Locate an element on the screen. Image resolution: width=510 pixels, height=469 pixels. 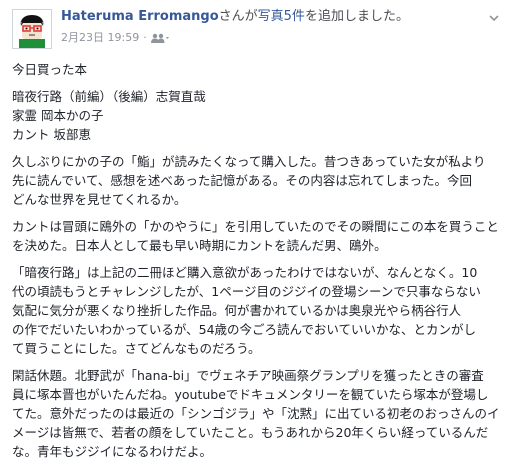
text-line: てた。意外だったのは最近の「シンゴジラ」や「沈黙」に出ている初老のおっさんのイ is located at coordinates (256, 413).